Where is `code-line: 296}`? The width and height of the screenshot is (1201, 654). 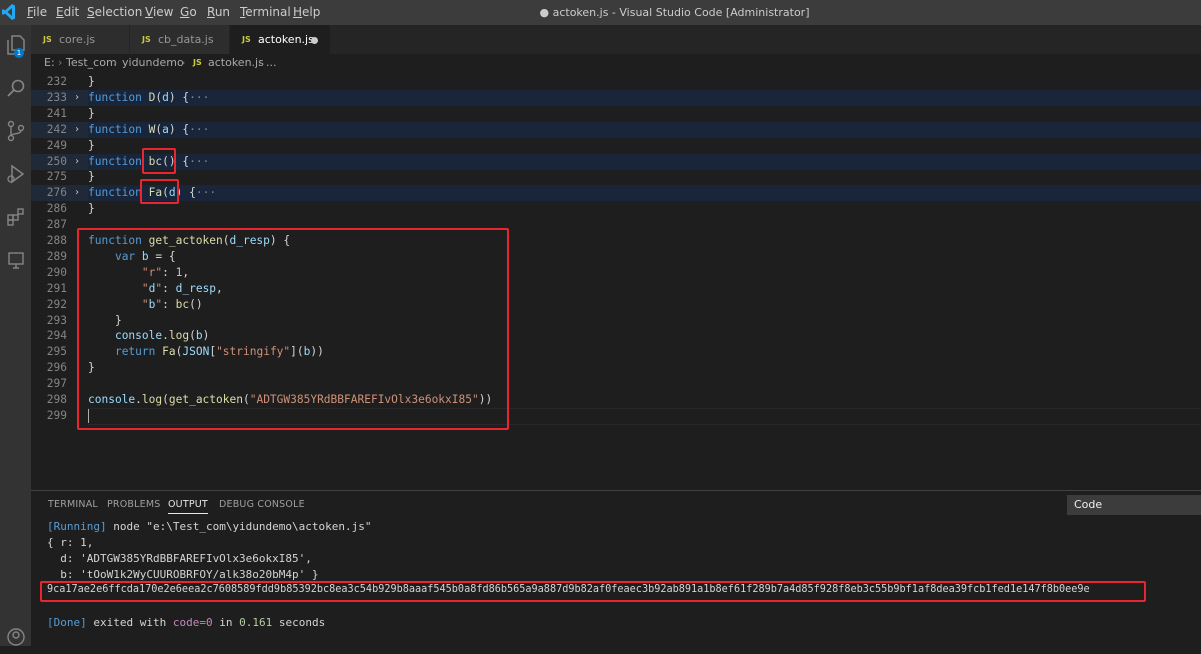
code-line: 296} is located at coordinates (616, 368).